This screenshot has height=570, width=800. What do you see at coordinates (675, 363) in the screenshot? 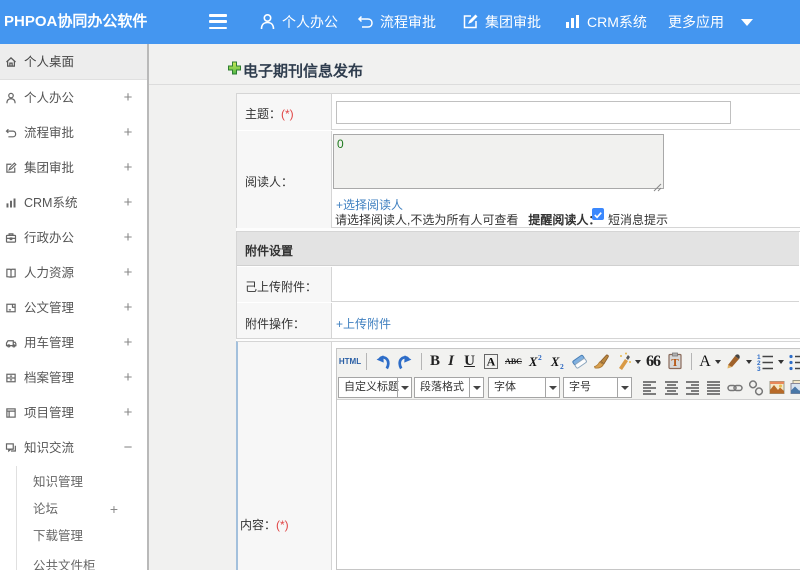
I see `svg-text: T` at bounding box center [675, 363].